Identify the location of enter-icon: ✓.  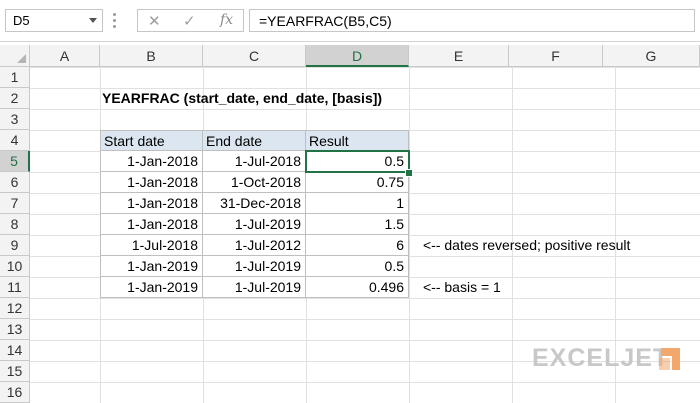
(189, 21).